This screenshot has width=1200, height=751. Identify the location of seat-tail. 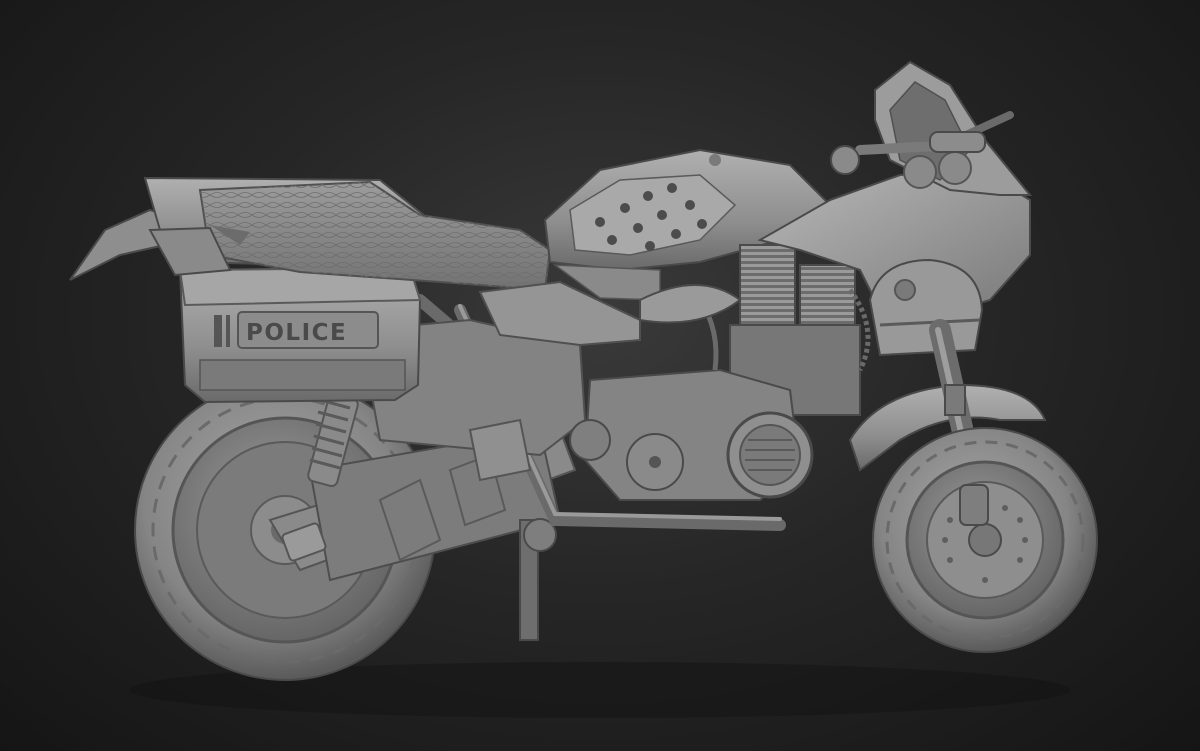
(310, 234).